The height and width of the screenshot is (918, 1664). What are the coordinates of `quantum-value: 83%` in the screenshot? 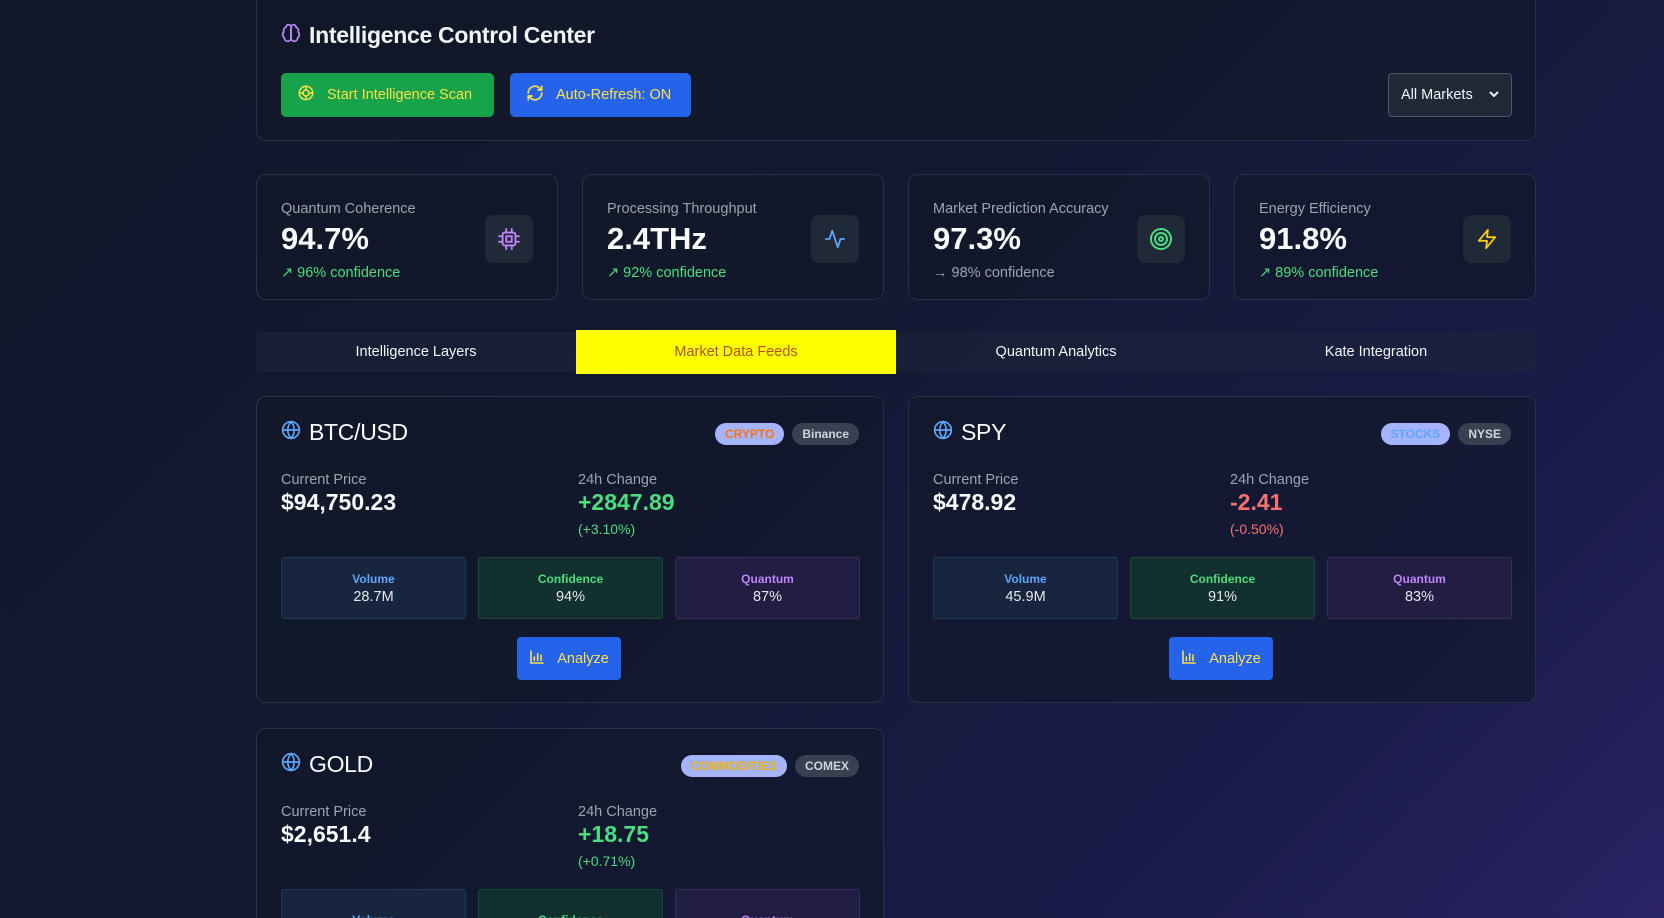 It's located at (1419, 596).